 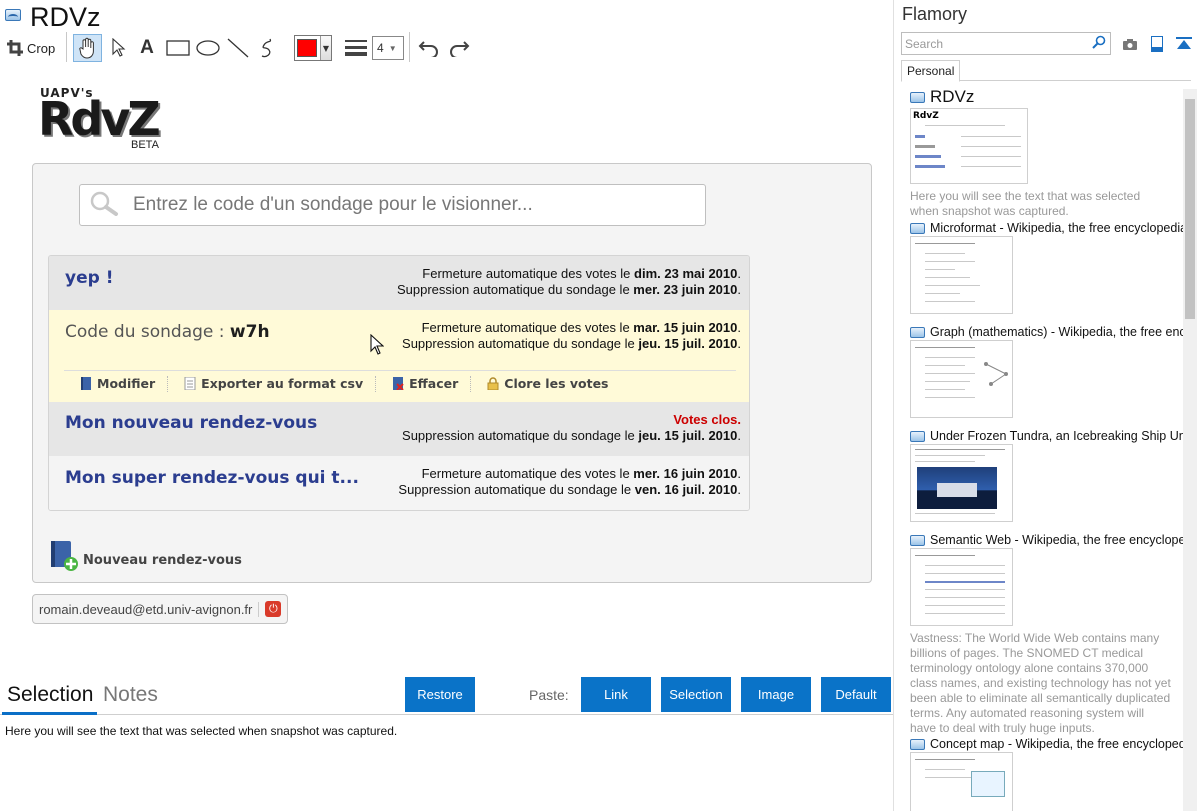 I want to click on undo-icon, so click(x=429, y=48).